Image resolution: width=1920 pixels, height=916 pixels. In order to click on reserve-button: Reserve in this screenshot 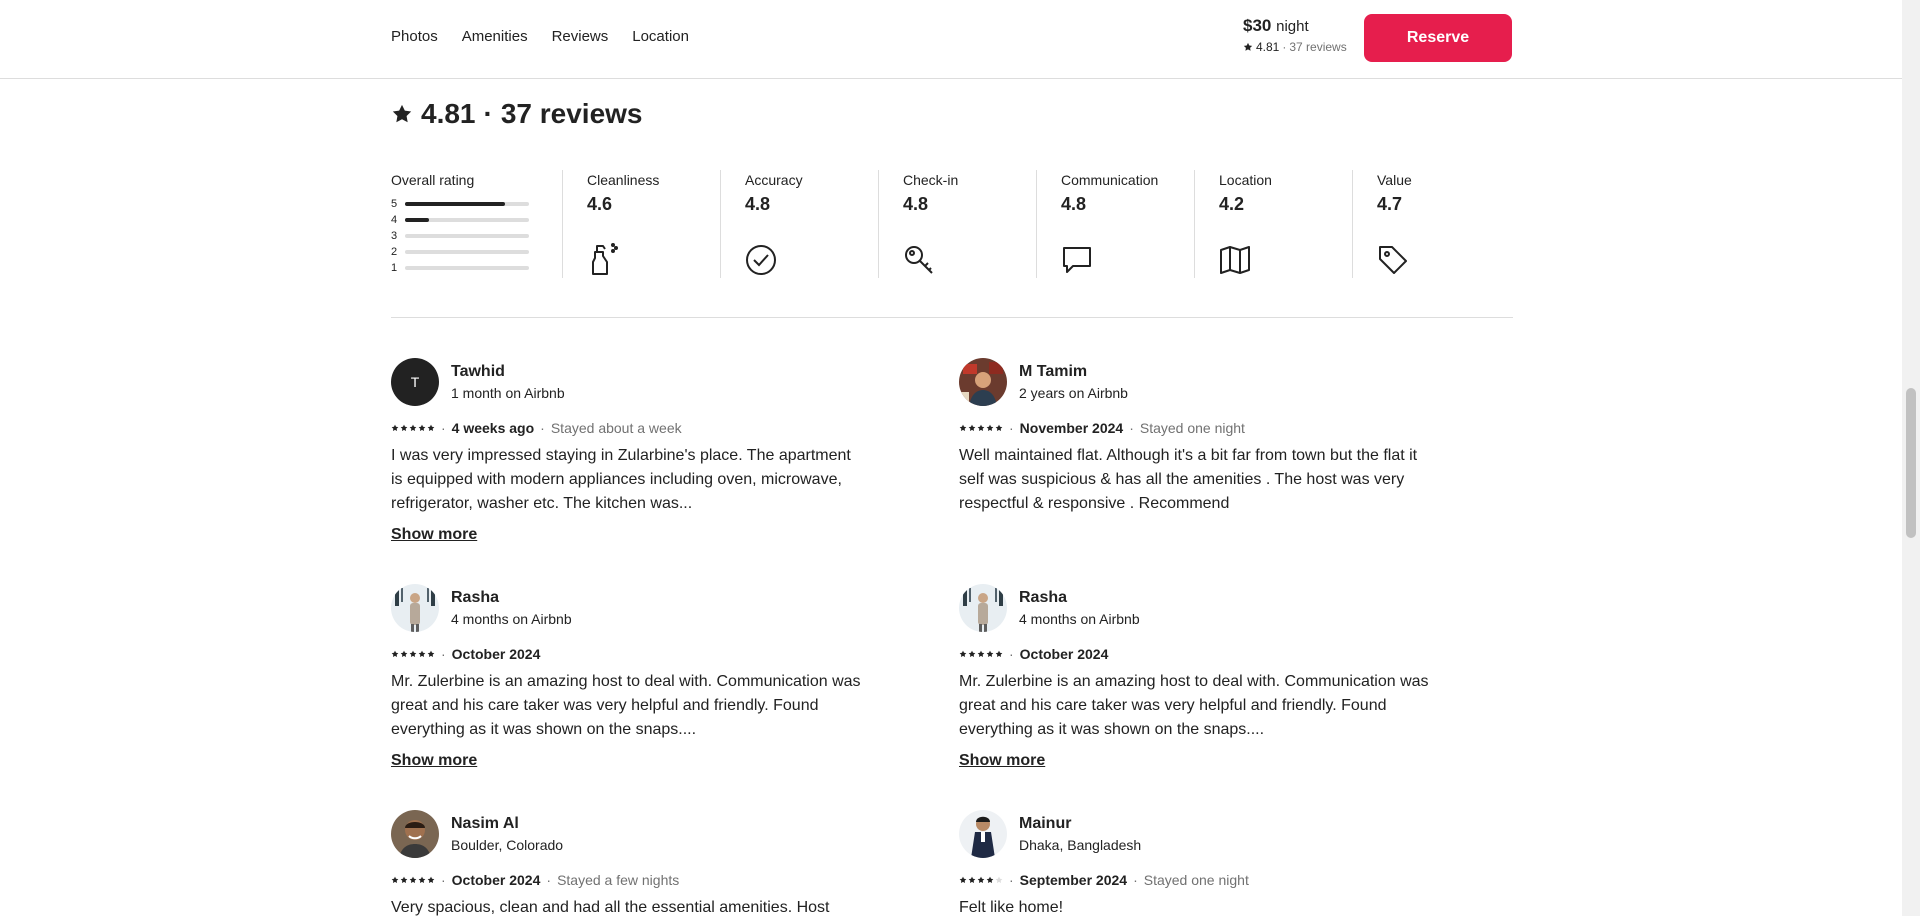, I will do `click(1438, 38)`.